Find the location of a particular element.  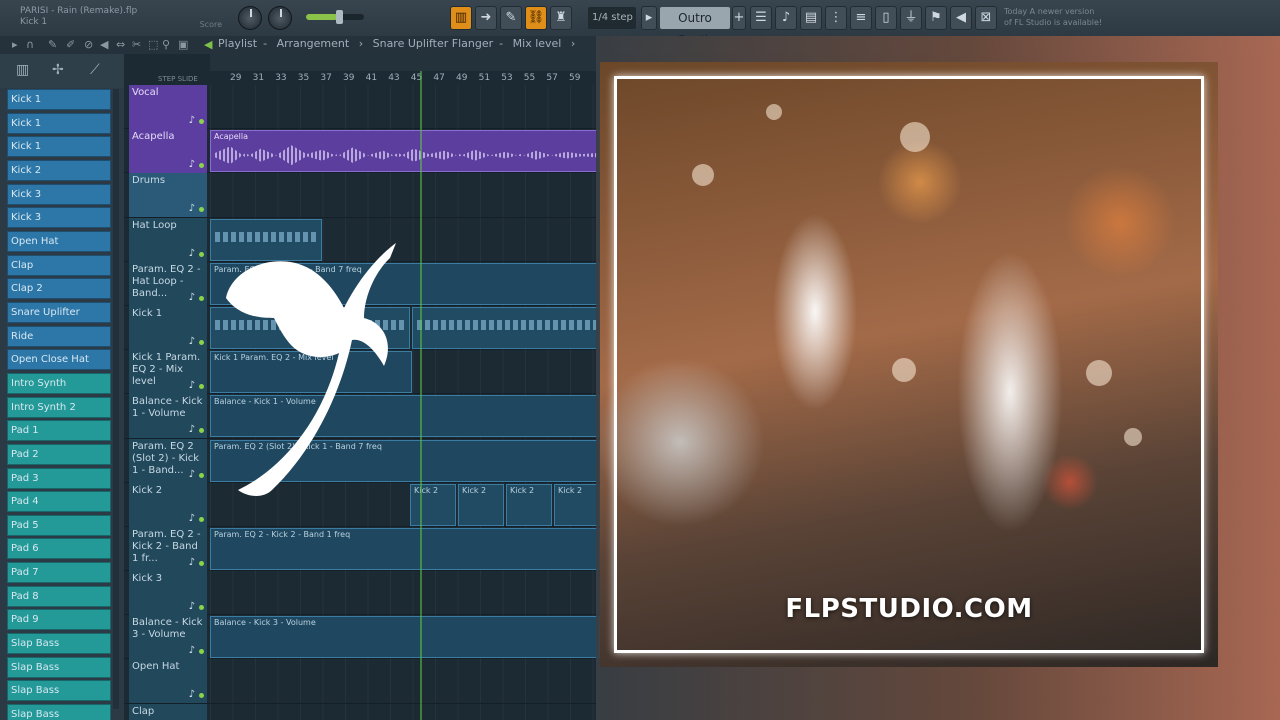

link-button: ⛓ is located at coordinates (536, 18).